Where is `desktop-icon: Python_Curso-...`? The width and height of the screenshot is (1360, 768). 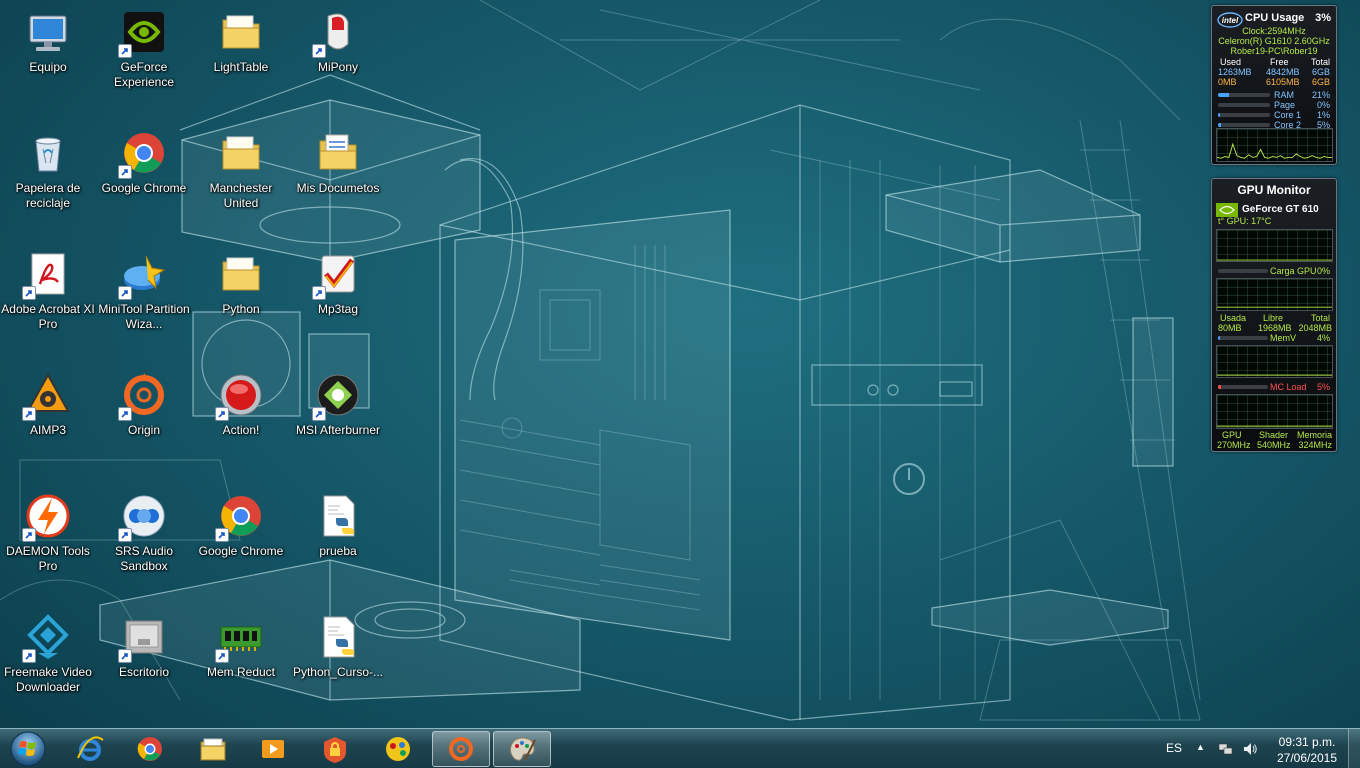
desktop-icon: Python_Curso-... is located at coordinates (338, 659).